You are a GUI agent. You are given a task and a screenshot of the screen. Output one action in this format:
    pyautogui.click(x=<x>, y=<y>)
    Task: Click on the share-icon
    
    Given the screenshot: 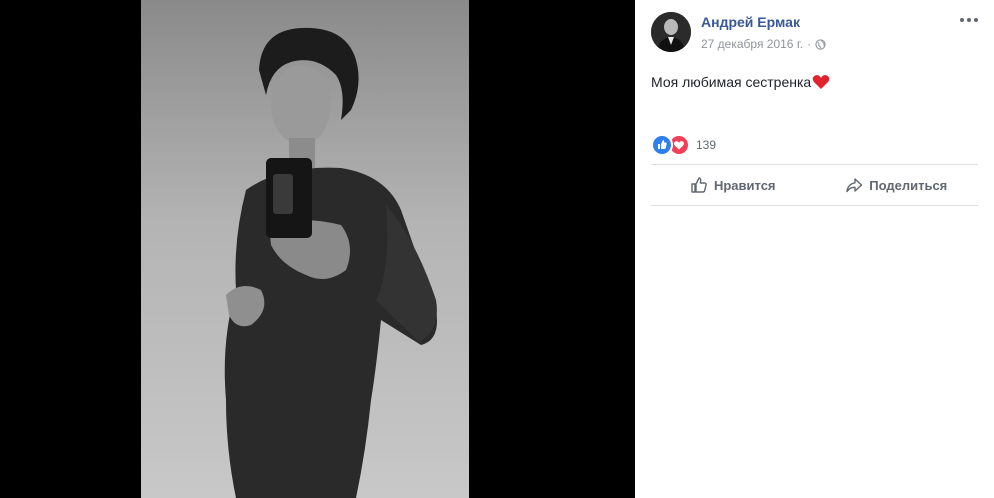 What is the action you would take?
    pyautogui.click(x=854, y=185)
    